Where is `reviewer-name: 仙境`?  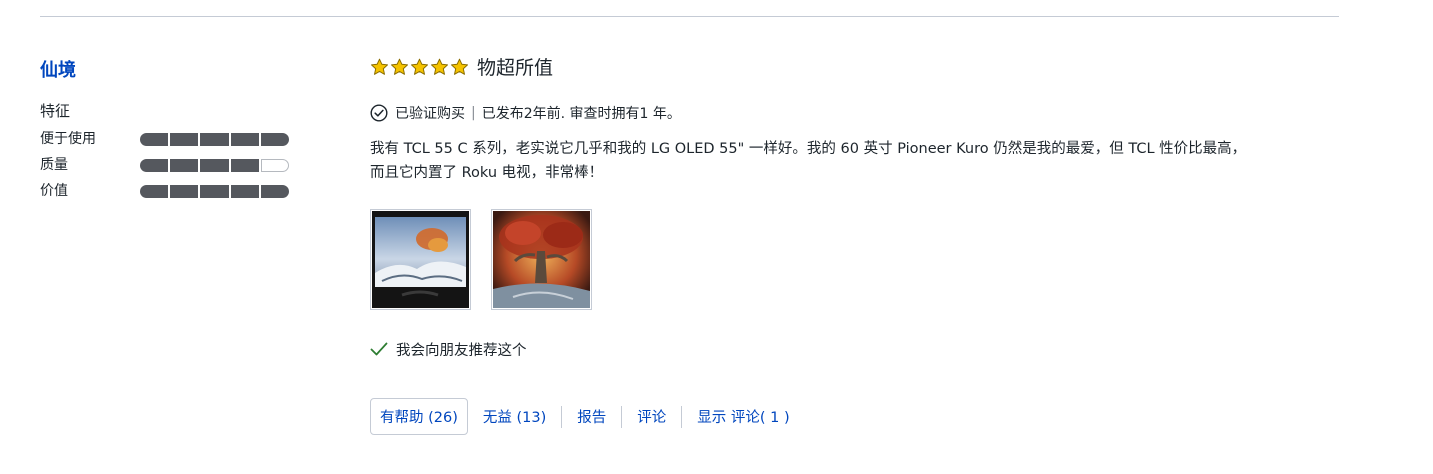 reviewer-name: 仙境 is located at coordinates (58, 70).